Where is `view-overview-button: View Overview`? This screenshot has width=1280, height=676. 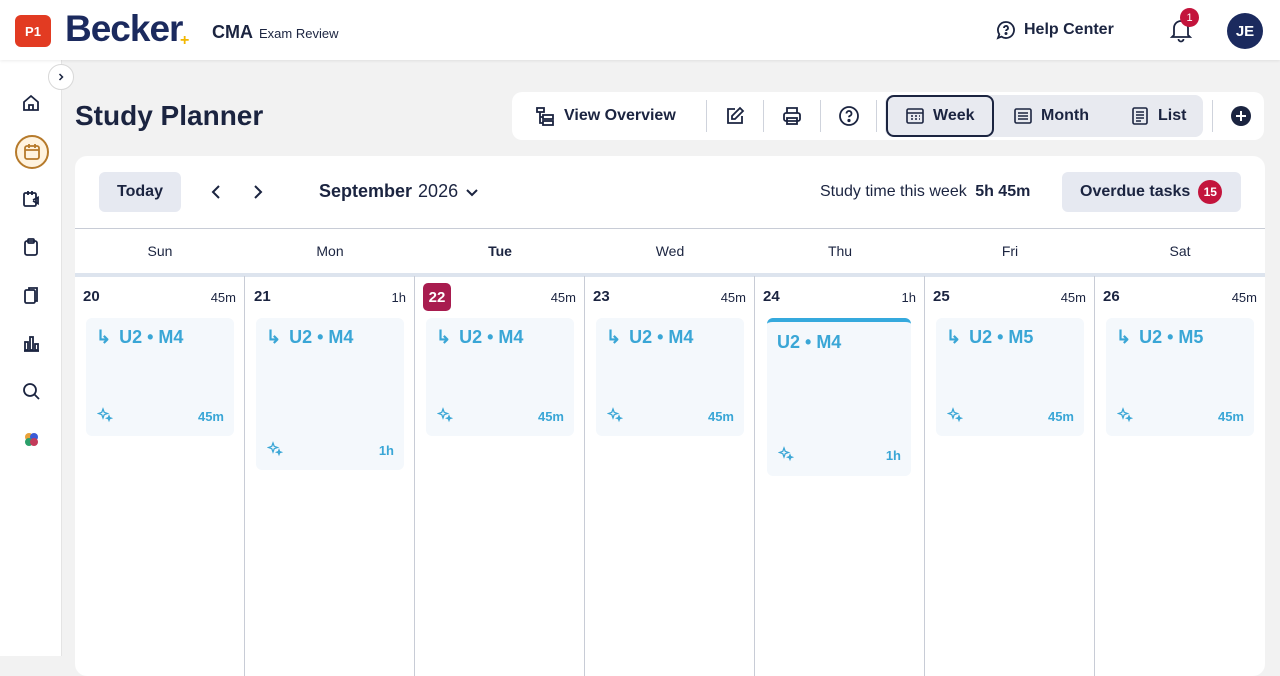 view-overview-button: View Overview is located at coordinates (605, 116).